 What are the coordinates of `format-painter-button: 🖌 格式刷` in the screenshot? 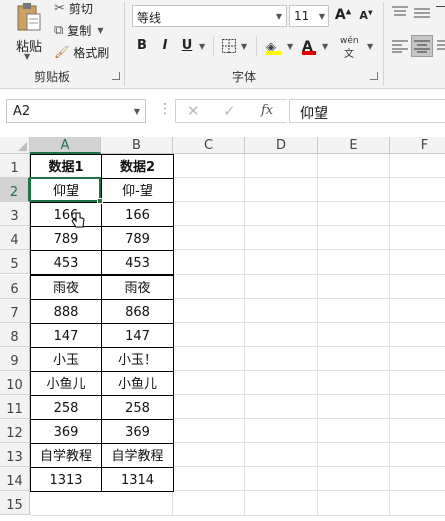 It's located at (81, 52).